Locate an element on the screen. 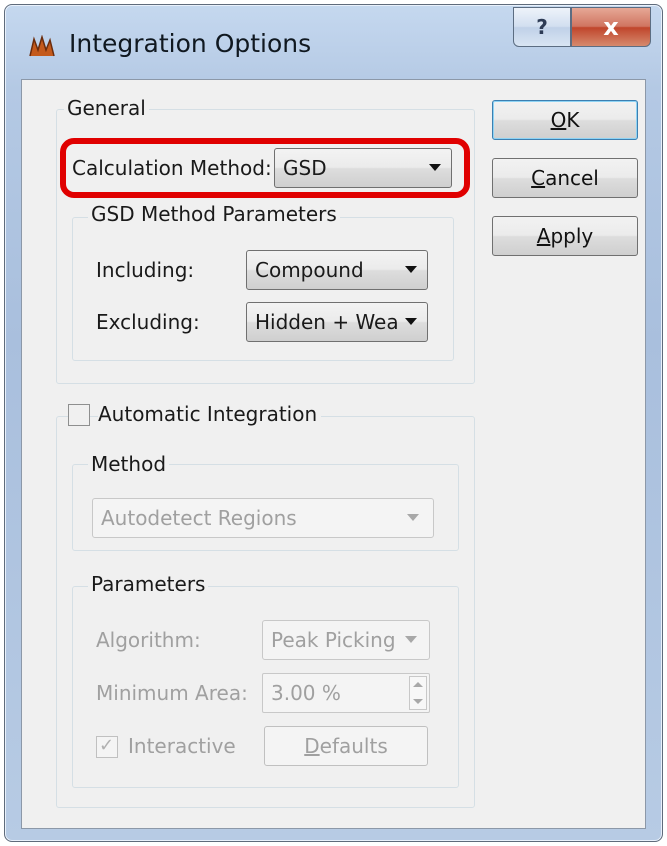 Image resolution: width=667 pixels, height=846 pixels. algorithm-label: Algorithm: is located at coordinates (148, 640).